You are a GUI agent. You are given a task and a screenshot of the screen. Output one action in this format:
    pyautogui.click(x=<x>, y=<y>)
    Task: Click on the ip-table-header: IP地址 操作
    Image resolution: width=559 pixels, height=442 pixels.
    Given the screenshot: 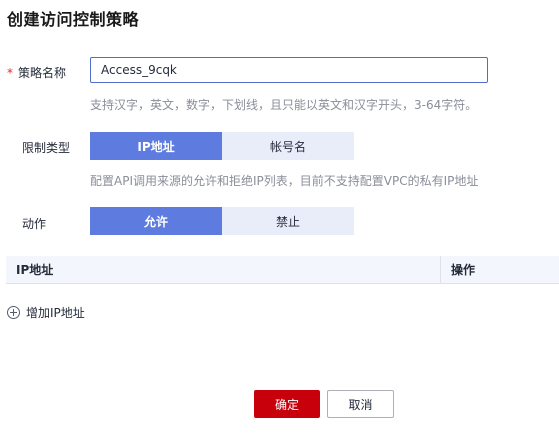 What is the action you would take?
    pyautogui.click(x=282, y=270)
    